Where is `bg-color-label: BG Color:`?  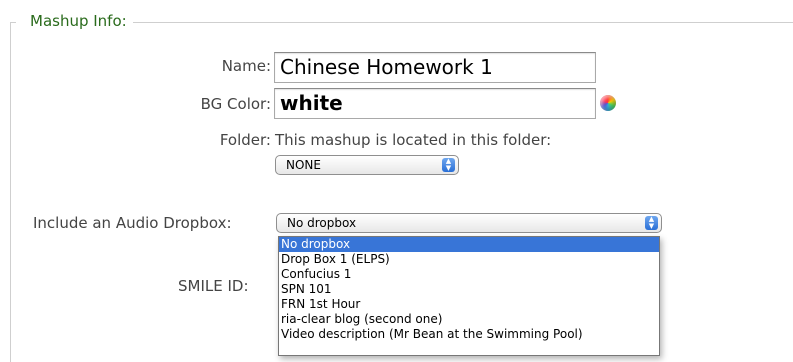 bg-color-label: BG Color: is located at coordinates (235, 104).